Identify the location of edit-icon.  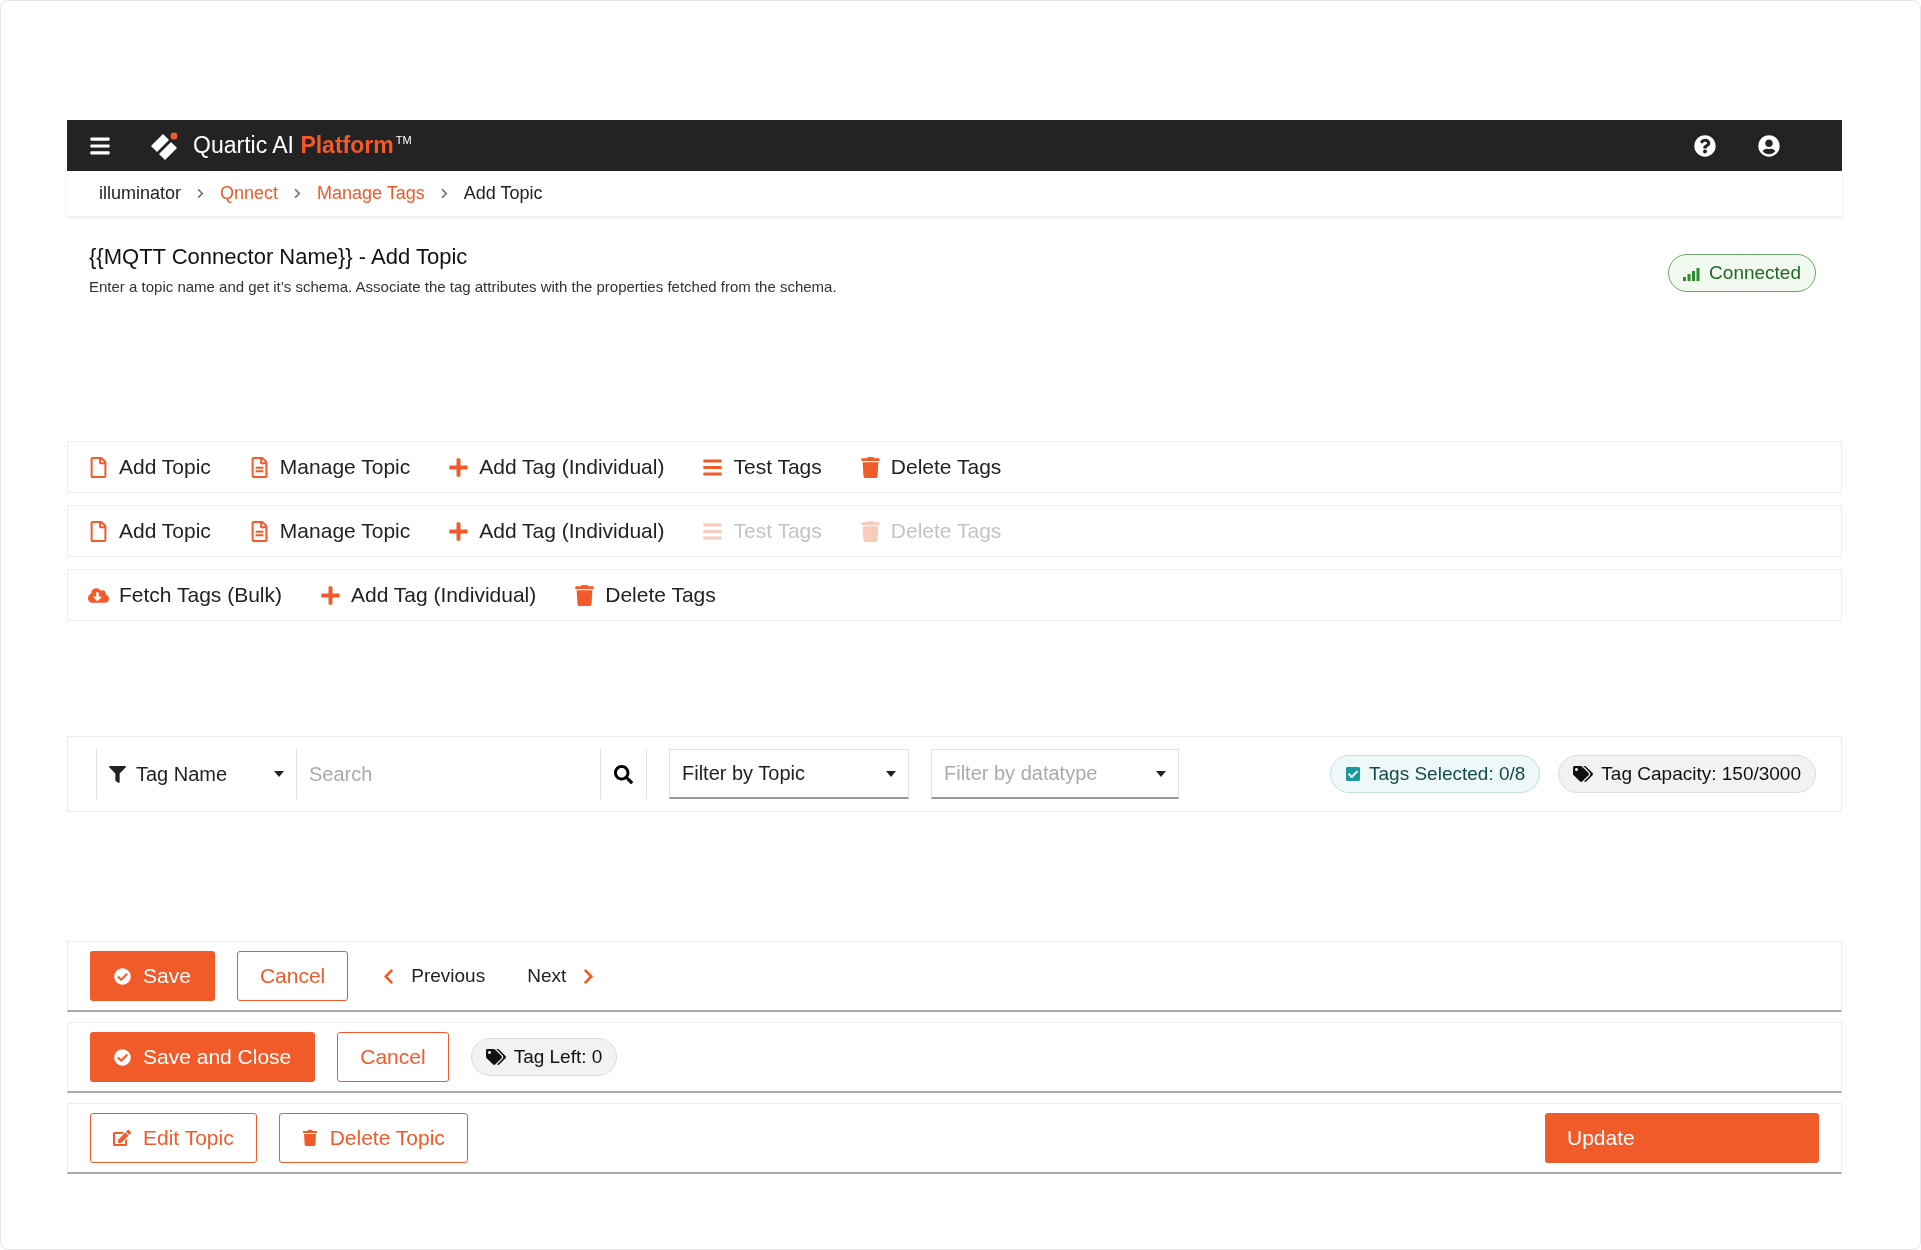
(122, 1138).